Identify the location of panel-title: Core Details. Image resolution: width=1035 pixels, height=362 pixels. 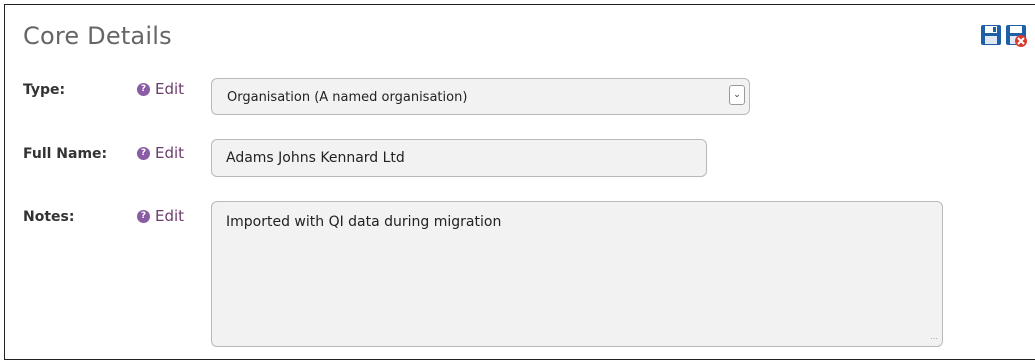
(97, 36).